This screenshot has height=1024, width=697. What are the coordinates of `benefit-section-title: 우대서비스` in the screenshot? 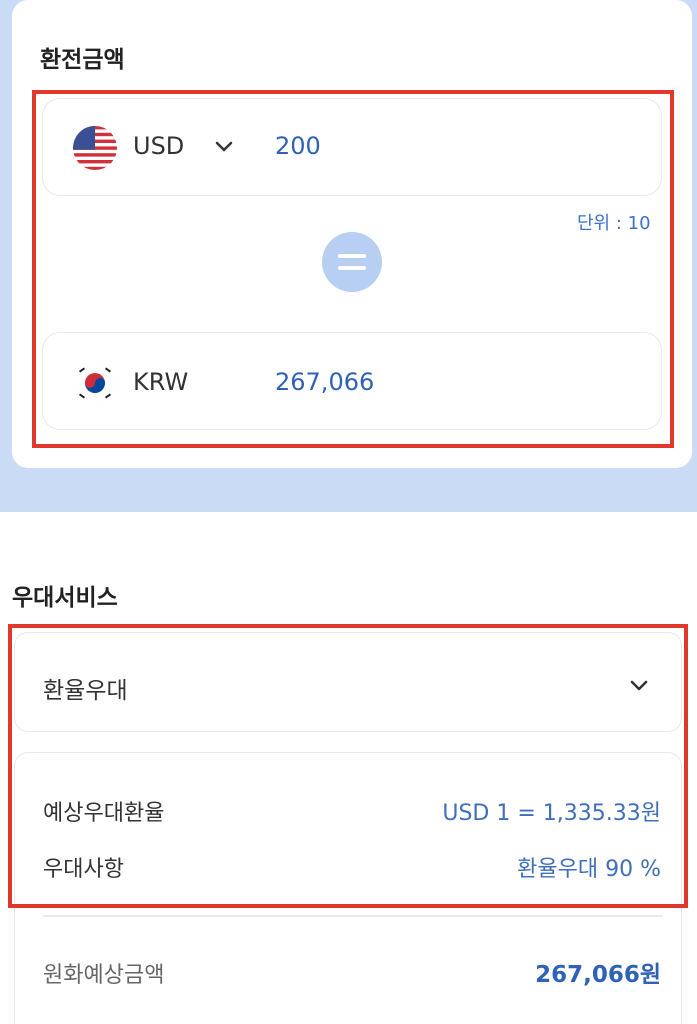 It's located at (65, 598).